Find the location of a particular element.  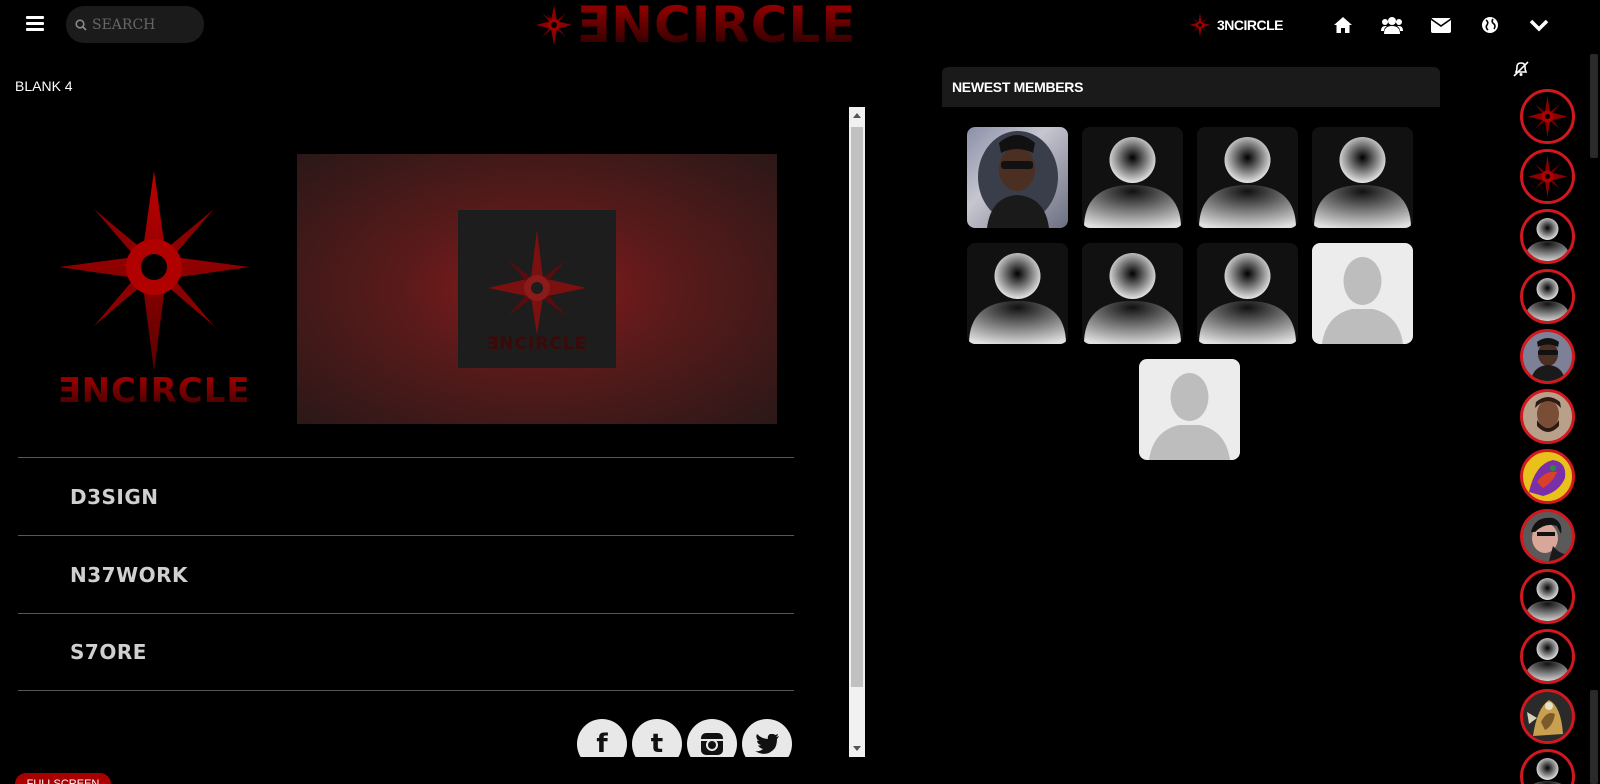

site-link: 3NCIRCLE is located at coordinates (1236, 25).